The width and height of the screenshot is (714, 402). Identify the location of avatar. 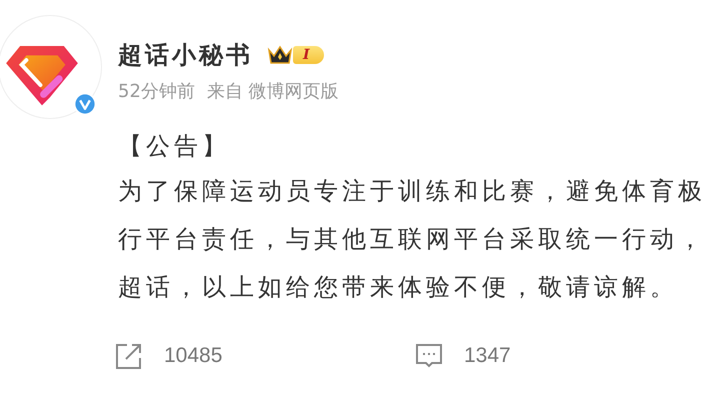
(51, 67).